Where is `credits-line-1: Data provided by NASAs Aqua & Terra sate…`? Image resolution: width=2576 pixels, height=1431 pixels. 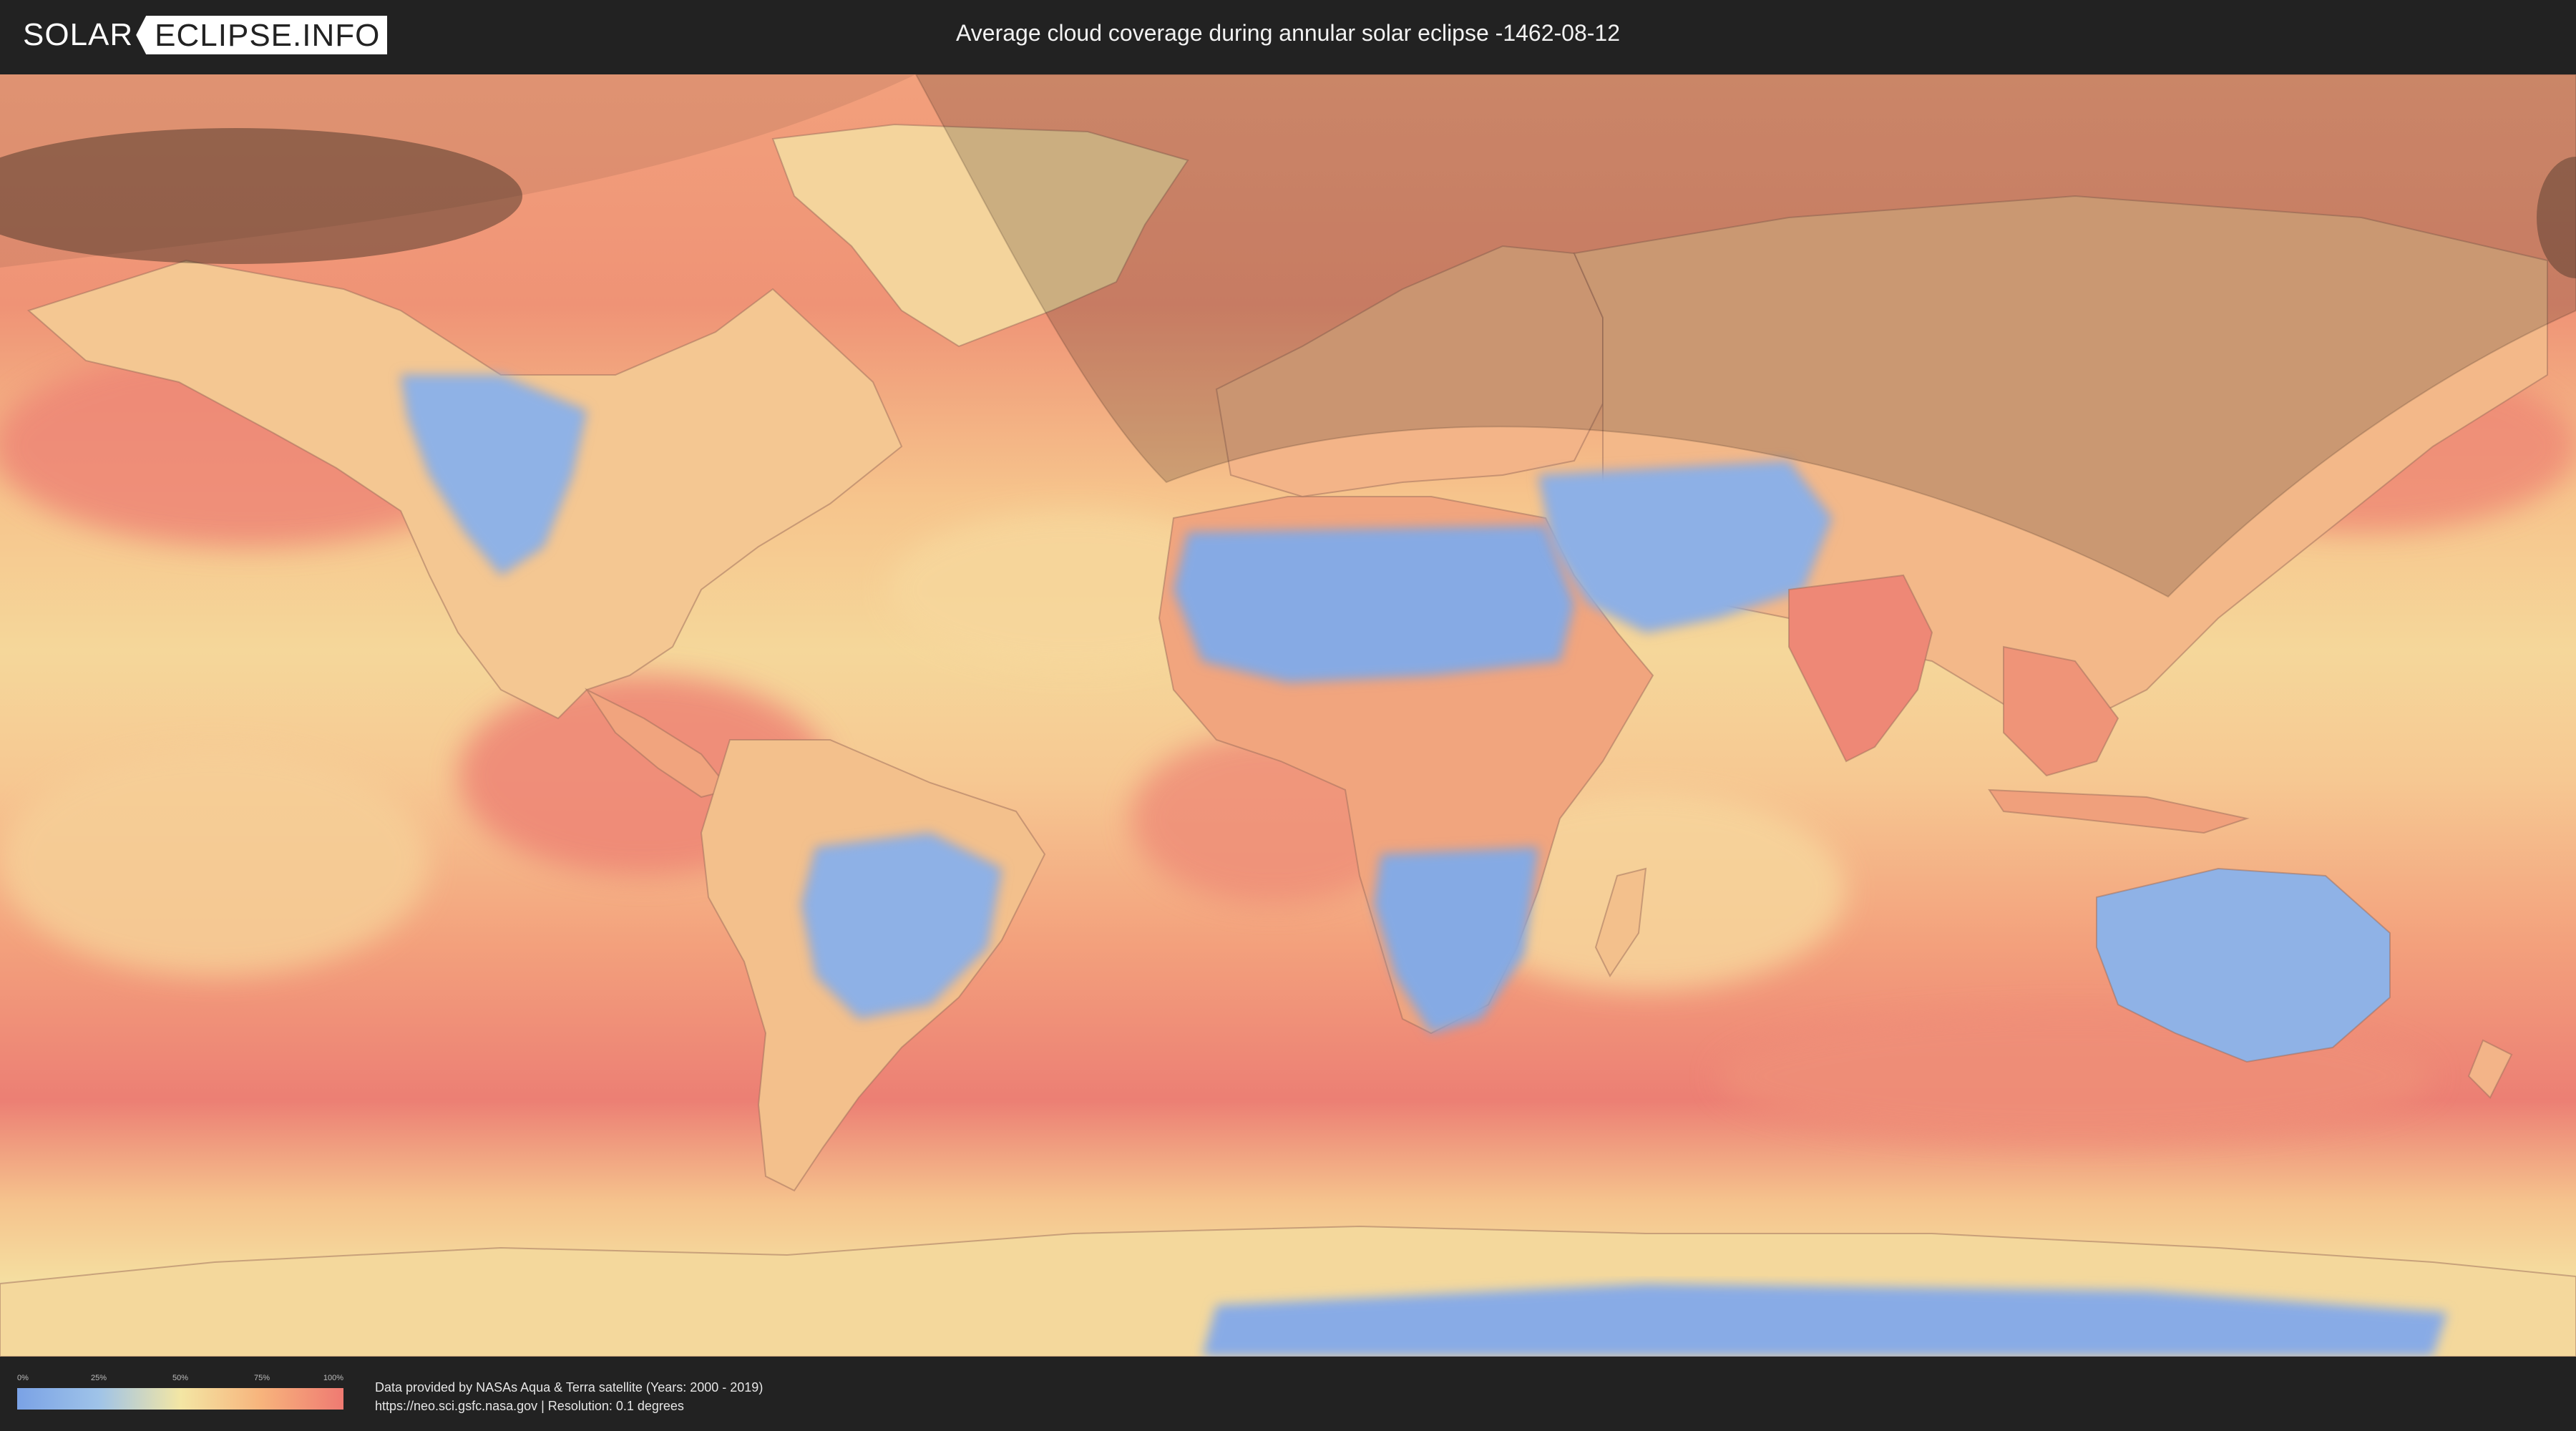 credits-line-1: Data provided by NASAs Aqua & Terra sate… is located at coordinates (569, 1387).